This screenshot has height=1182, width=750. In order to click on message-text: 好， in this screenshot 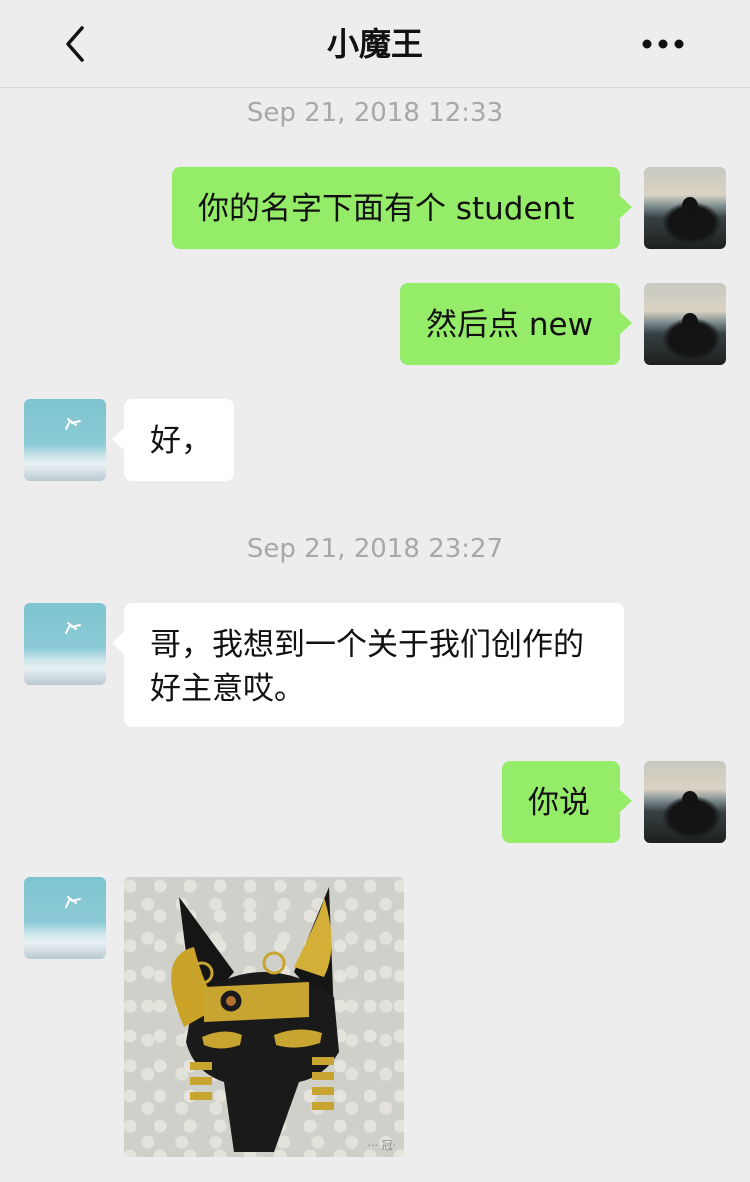, I will do `click(181, 441)`.